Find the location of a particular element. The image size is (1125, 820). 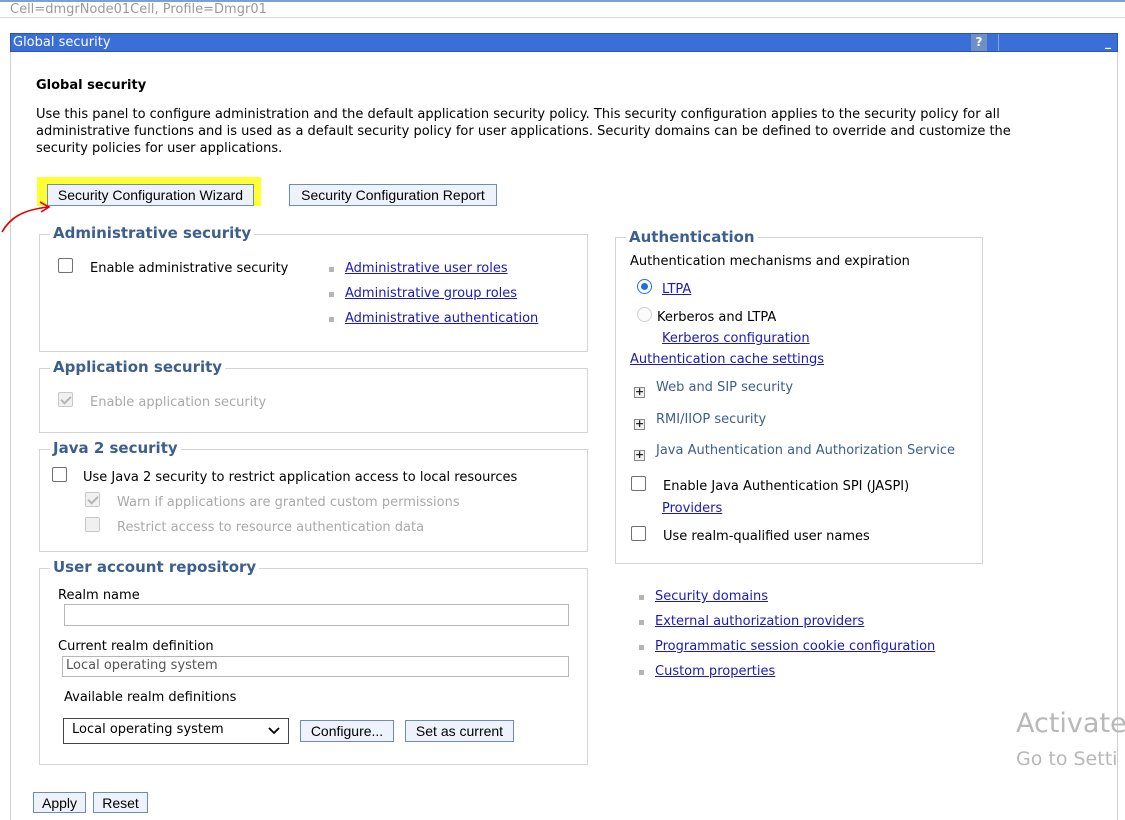

realm-name-label: Realm name is located at coordinates (99, 595).